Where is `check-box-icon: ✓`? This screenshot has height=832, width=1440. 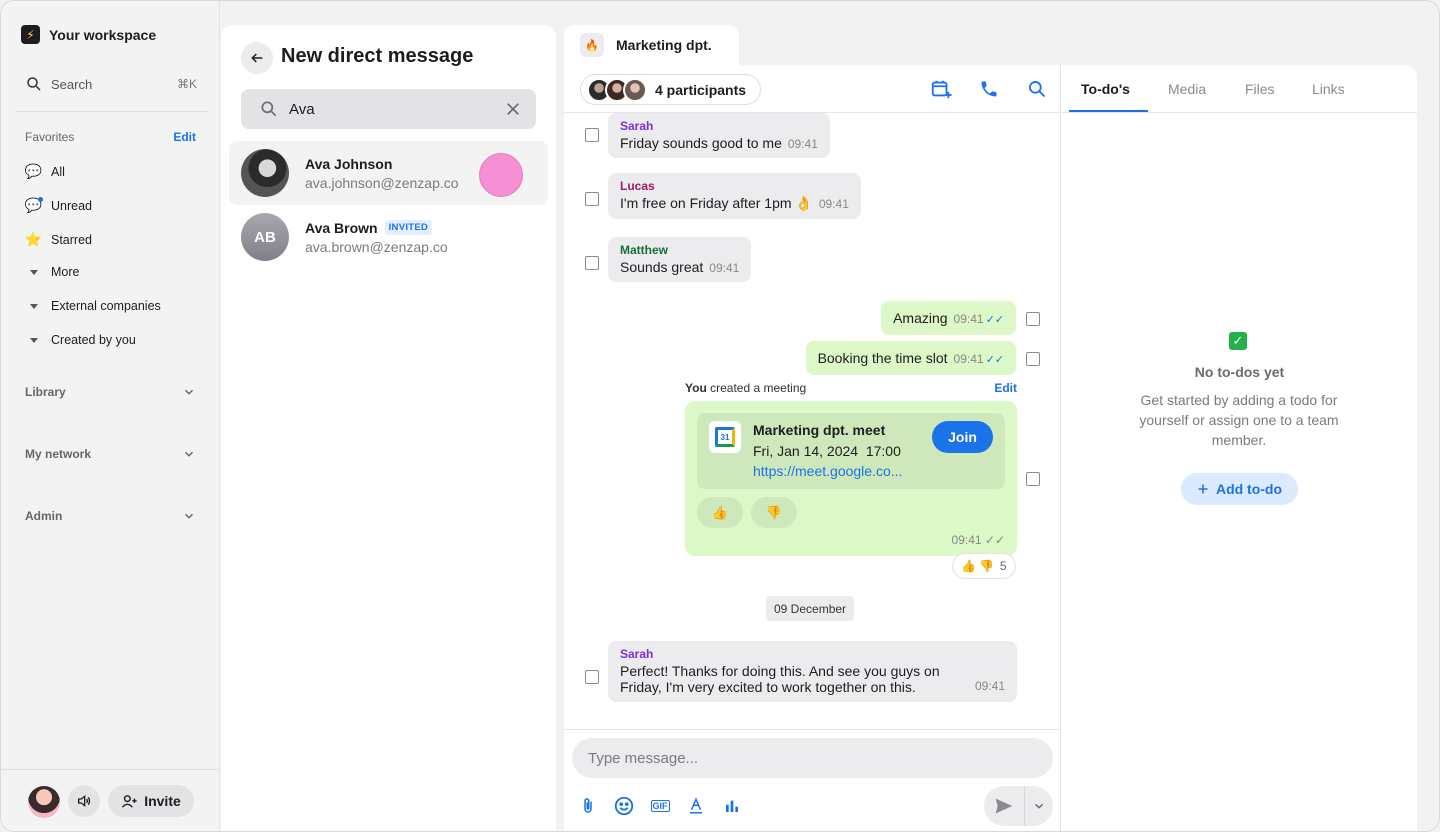
check-box-icon: ✓ is located at coordinates (1238, 341).